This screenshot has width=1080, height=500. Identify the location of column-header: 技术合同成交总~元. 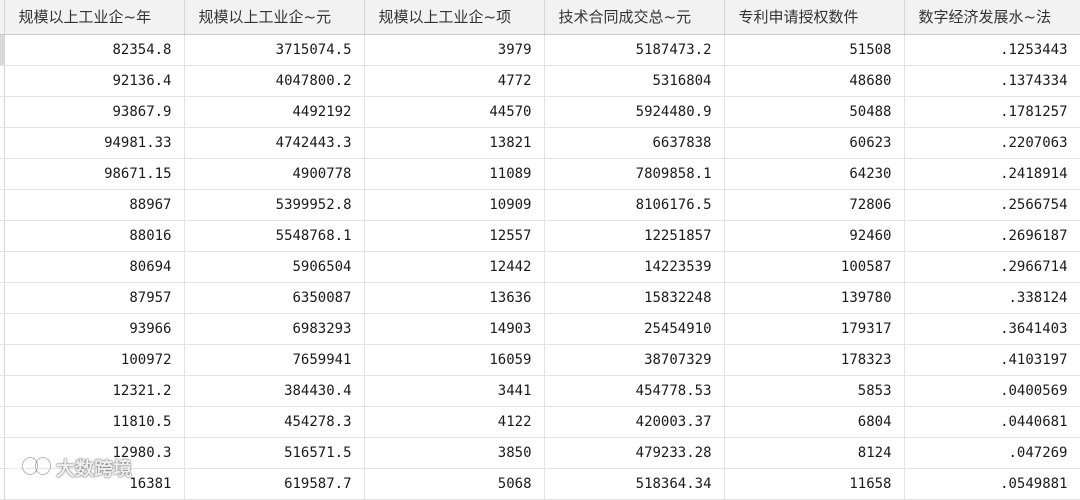
(634, 17).